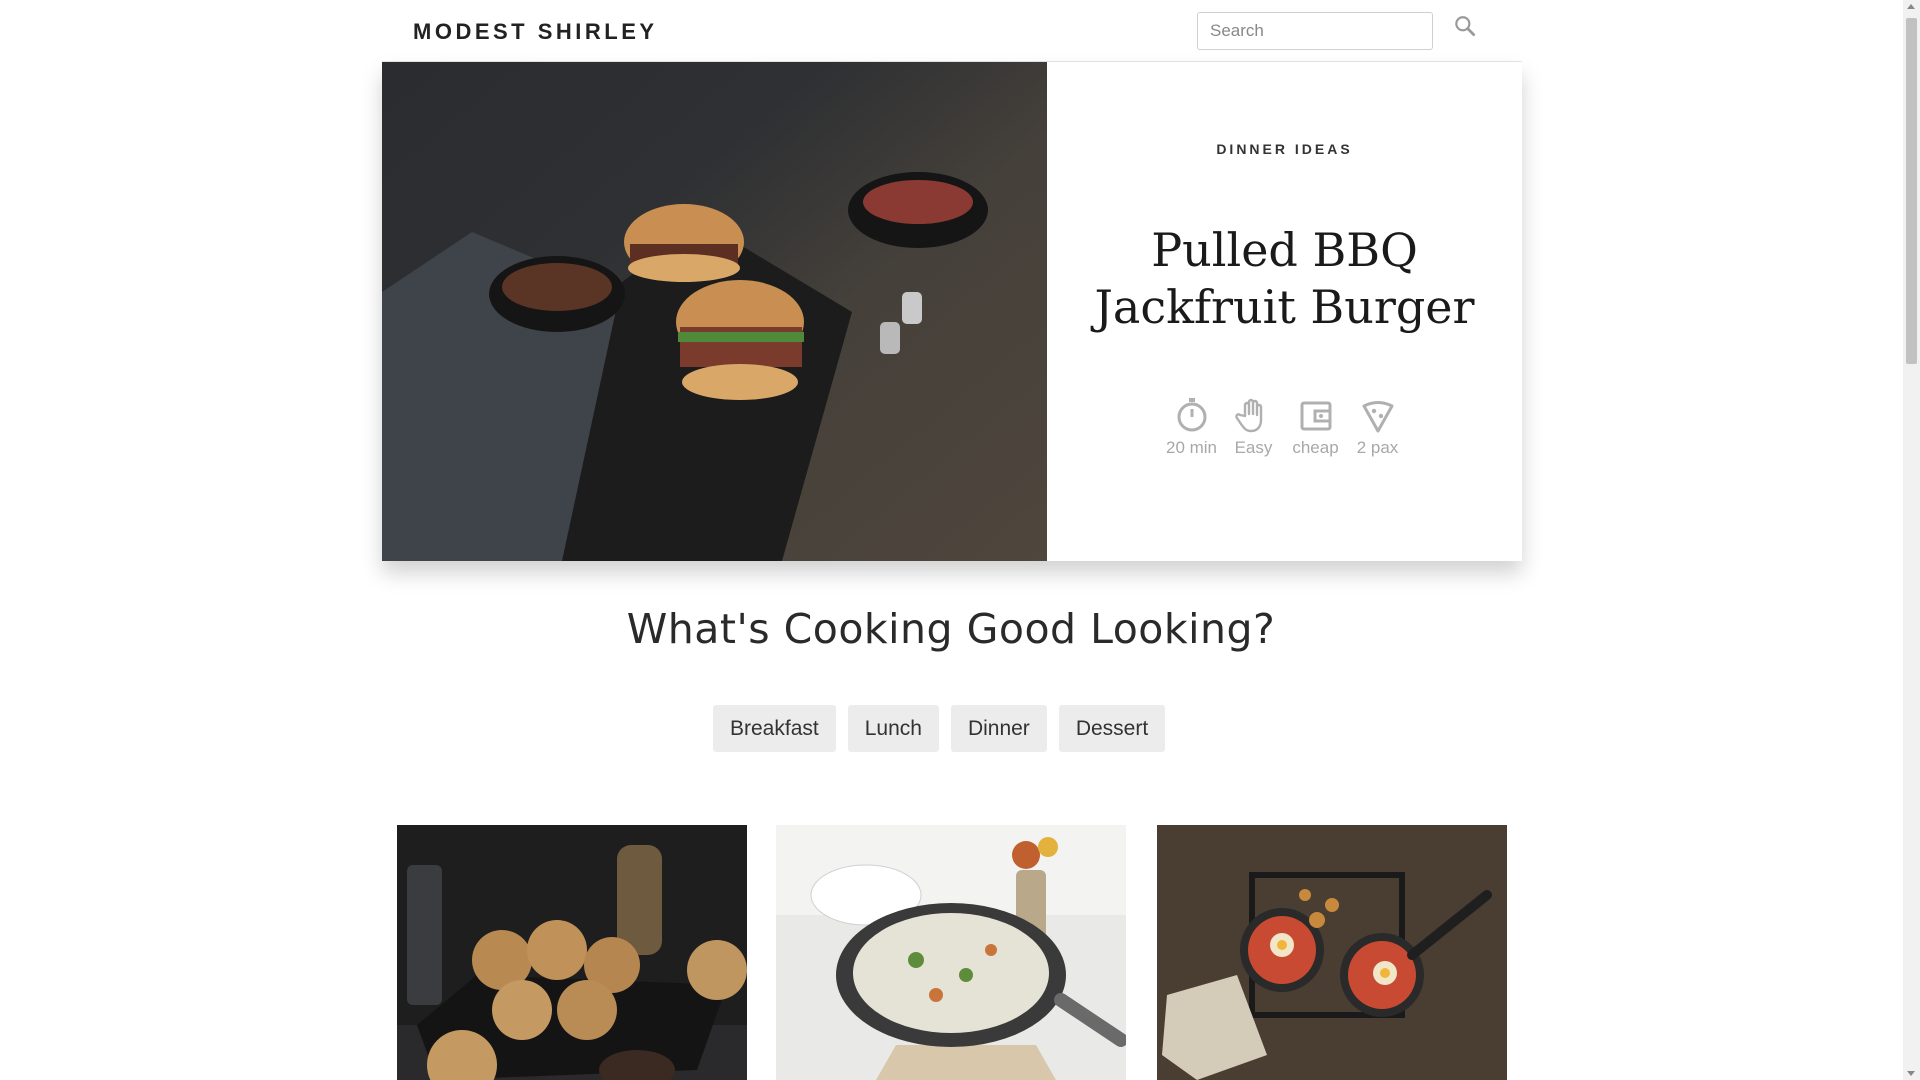  I want to click on pizza-slice-icon, so click(1377, 417).